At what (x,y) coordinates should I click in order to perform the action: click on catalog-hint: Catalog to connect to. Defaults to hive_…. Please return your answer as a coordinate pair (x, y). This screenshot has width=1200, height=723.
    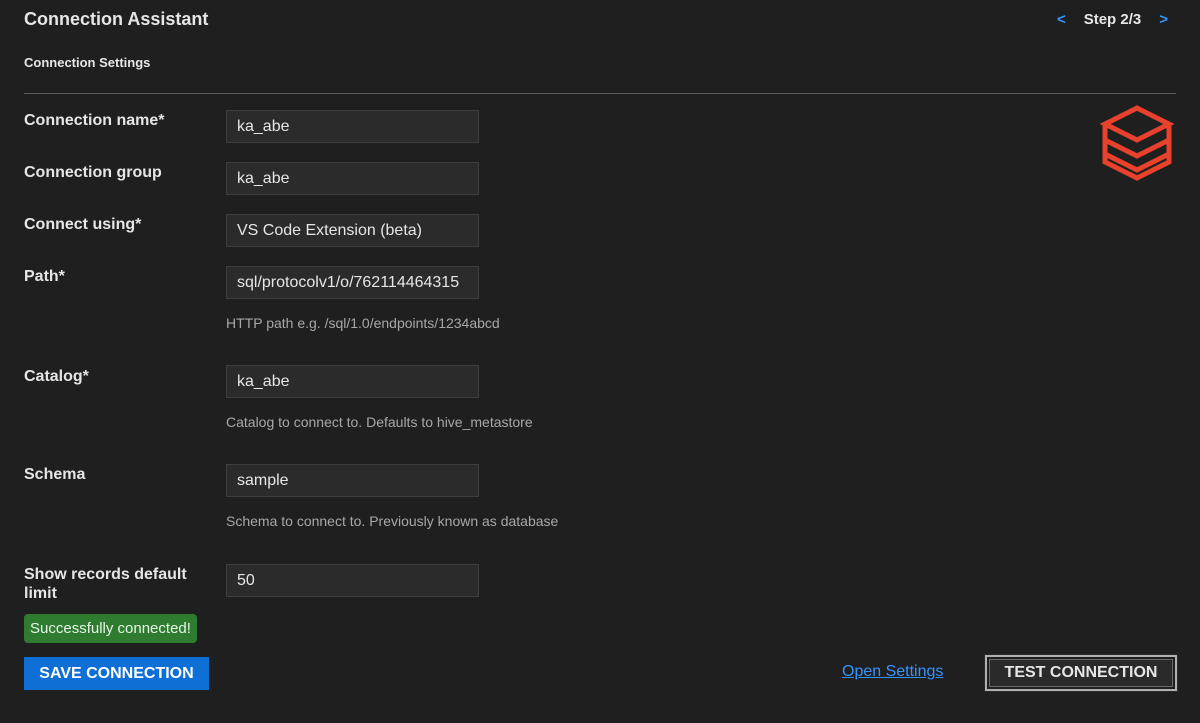
    Looking at the image, I should click on (379, 422).